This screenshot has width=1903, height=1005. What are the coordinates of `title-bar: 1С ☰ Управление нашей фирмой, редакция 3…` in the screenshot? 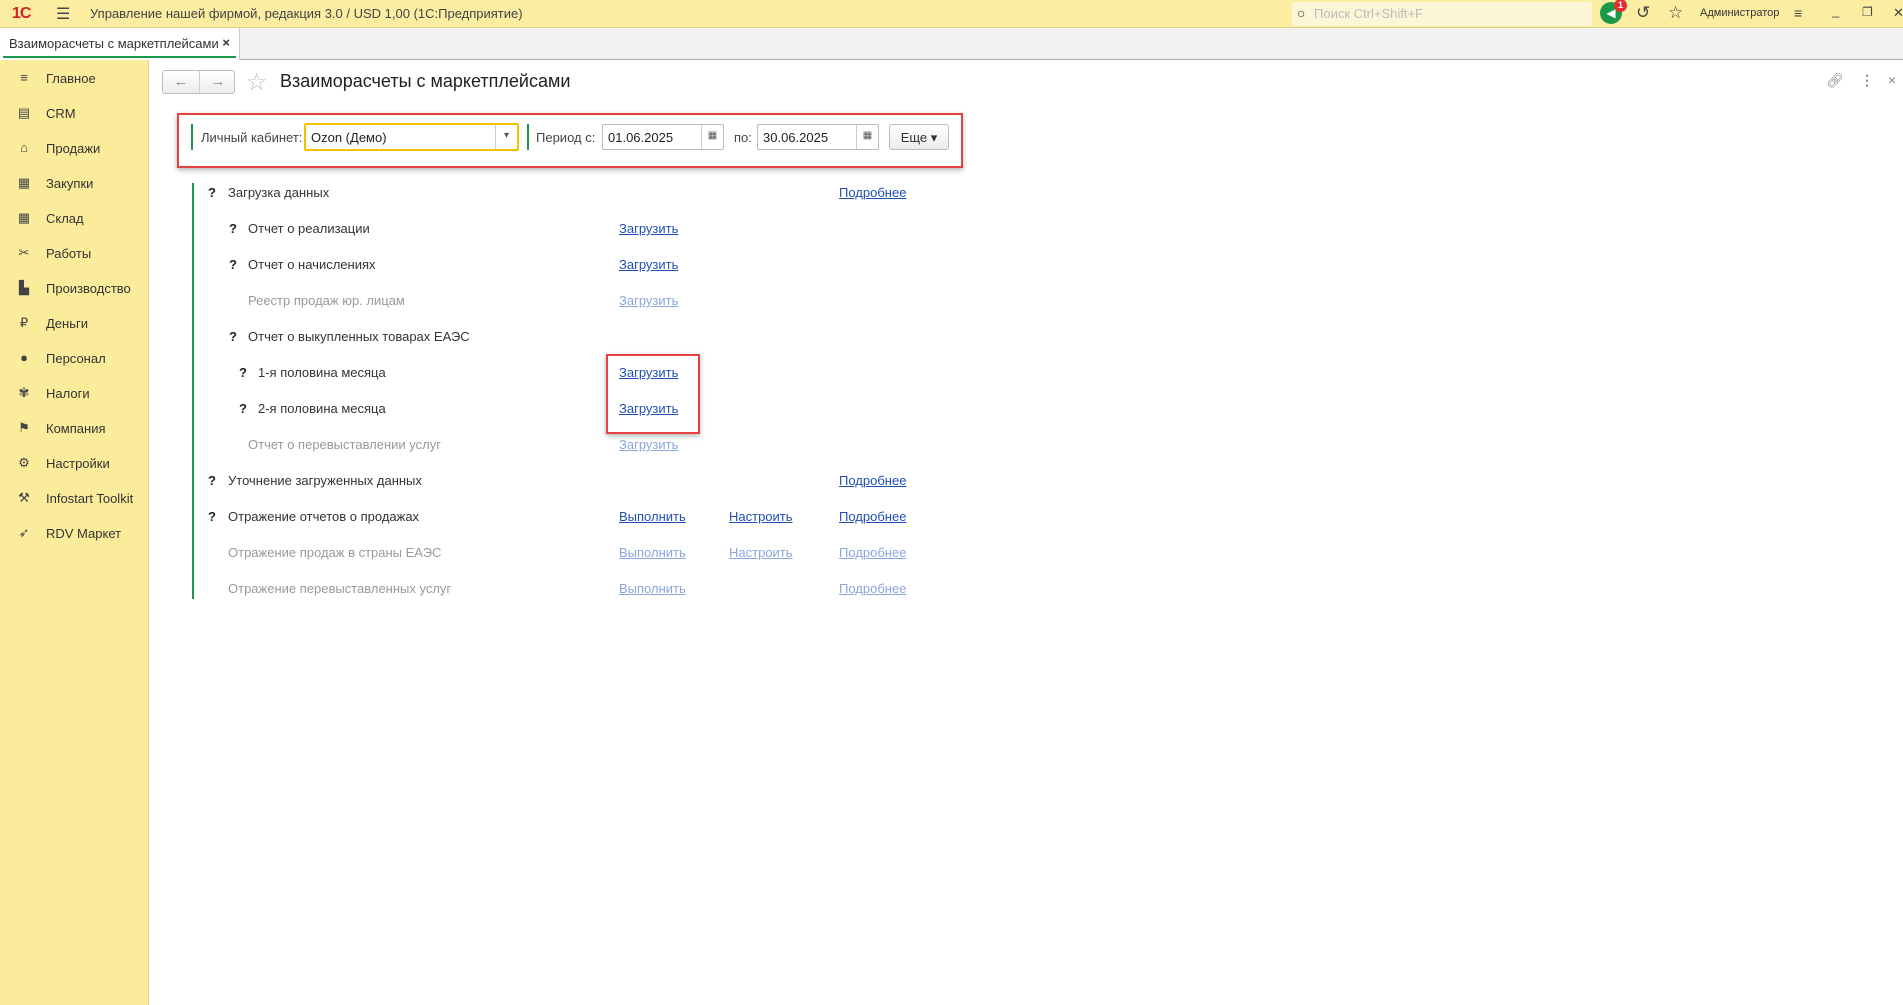 It's located at (951, 14).